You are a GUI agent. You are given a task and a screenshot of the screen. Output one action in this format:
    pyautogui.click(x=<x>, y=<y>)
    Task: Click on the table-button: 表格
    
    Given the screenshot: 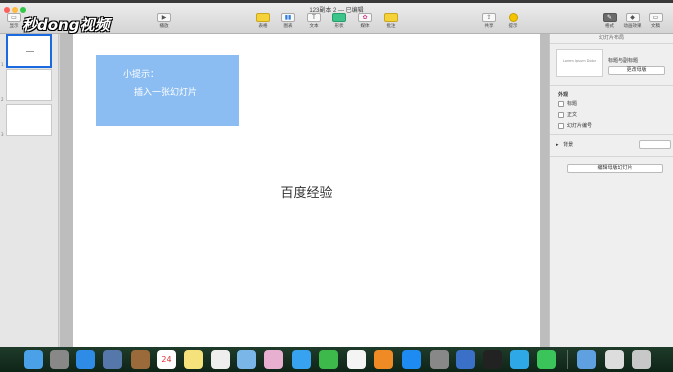 What is the action you would take?
    pyautogui.click(x=263, y=23)
    